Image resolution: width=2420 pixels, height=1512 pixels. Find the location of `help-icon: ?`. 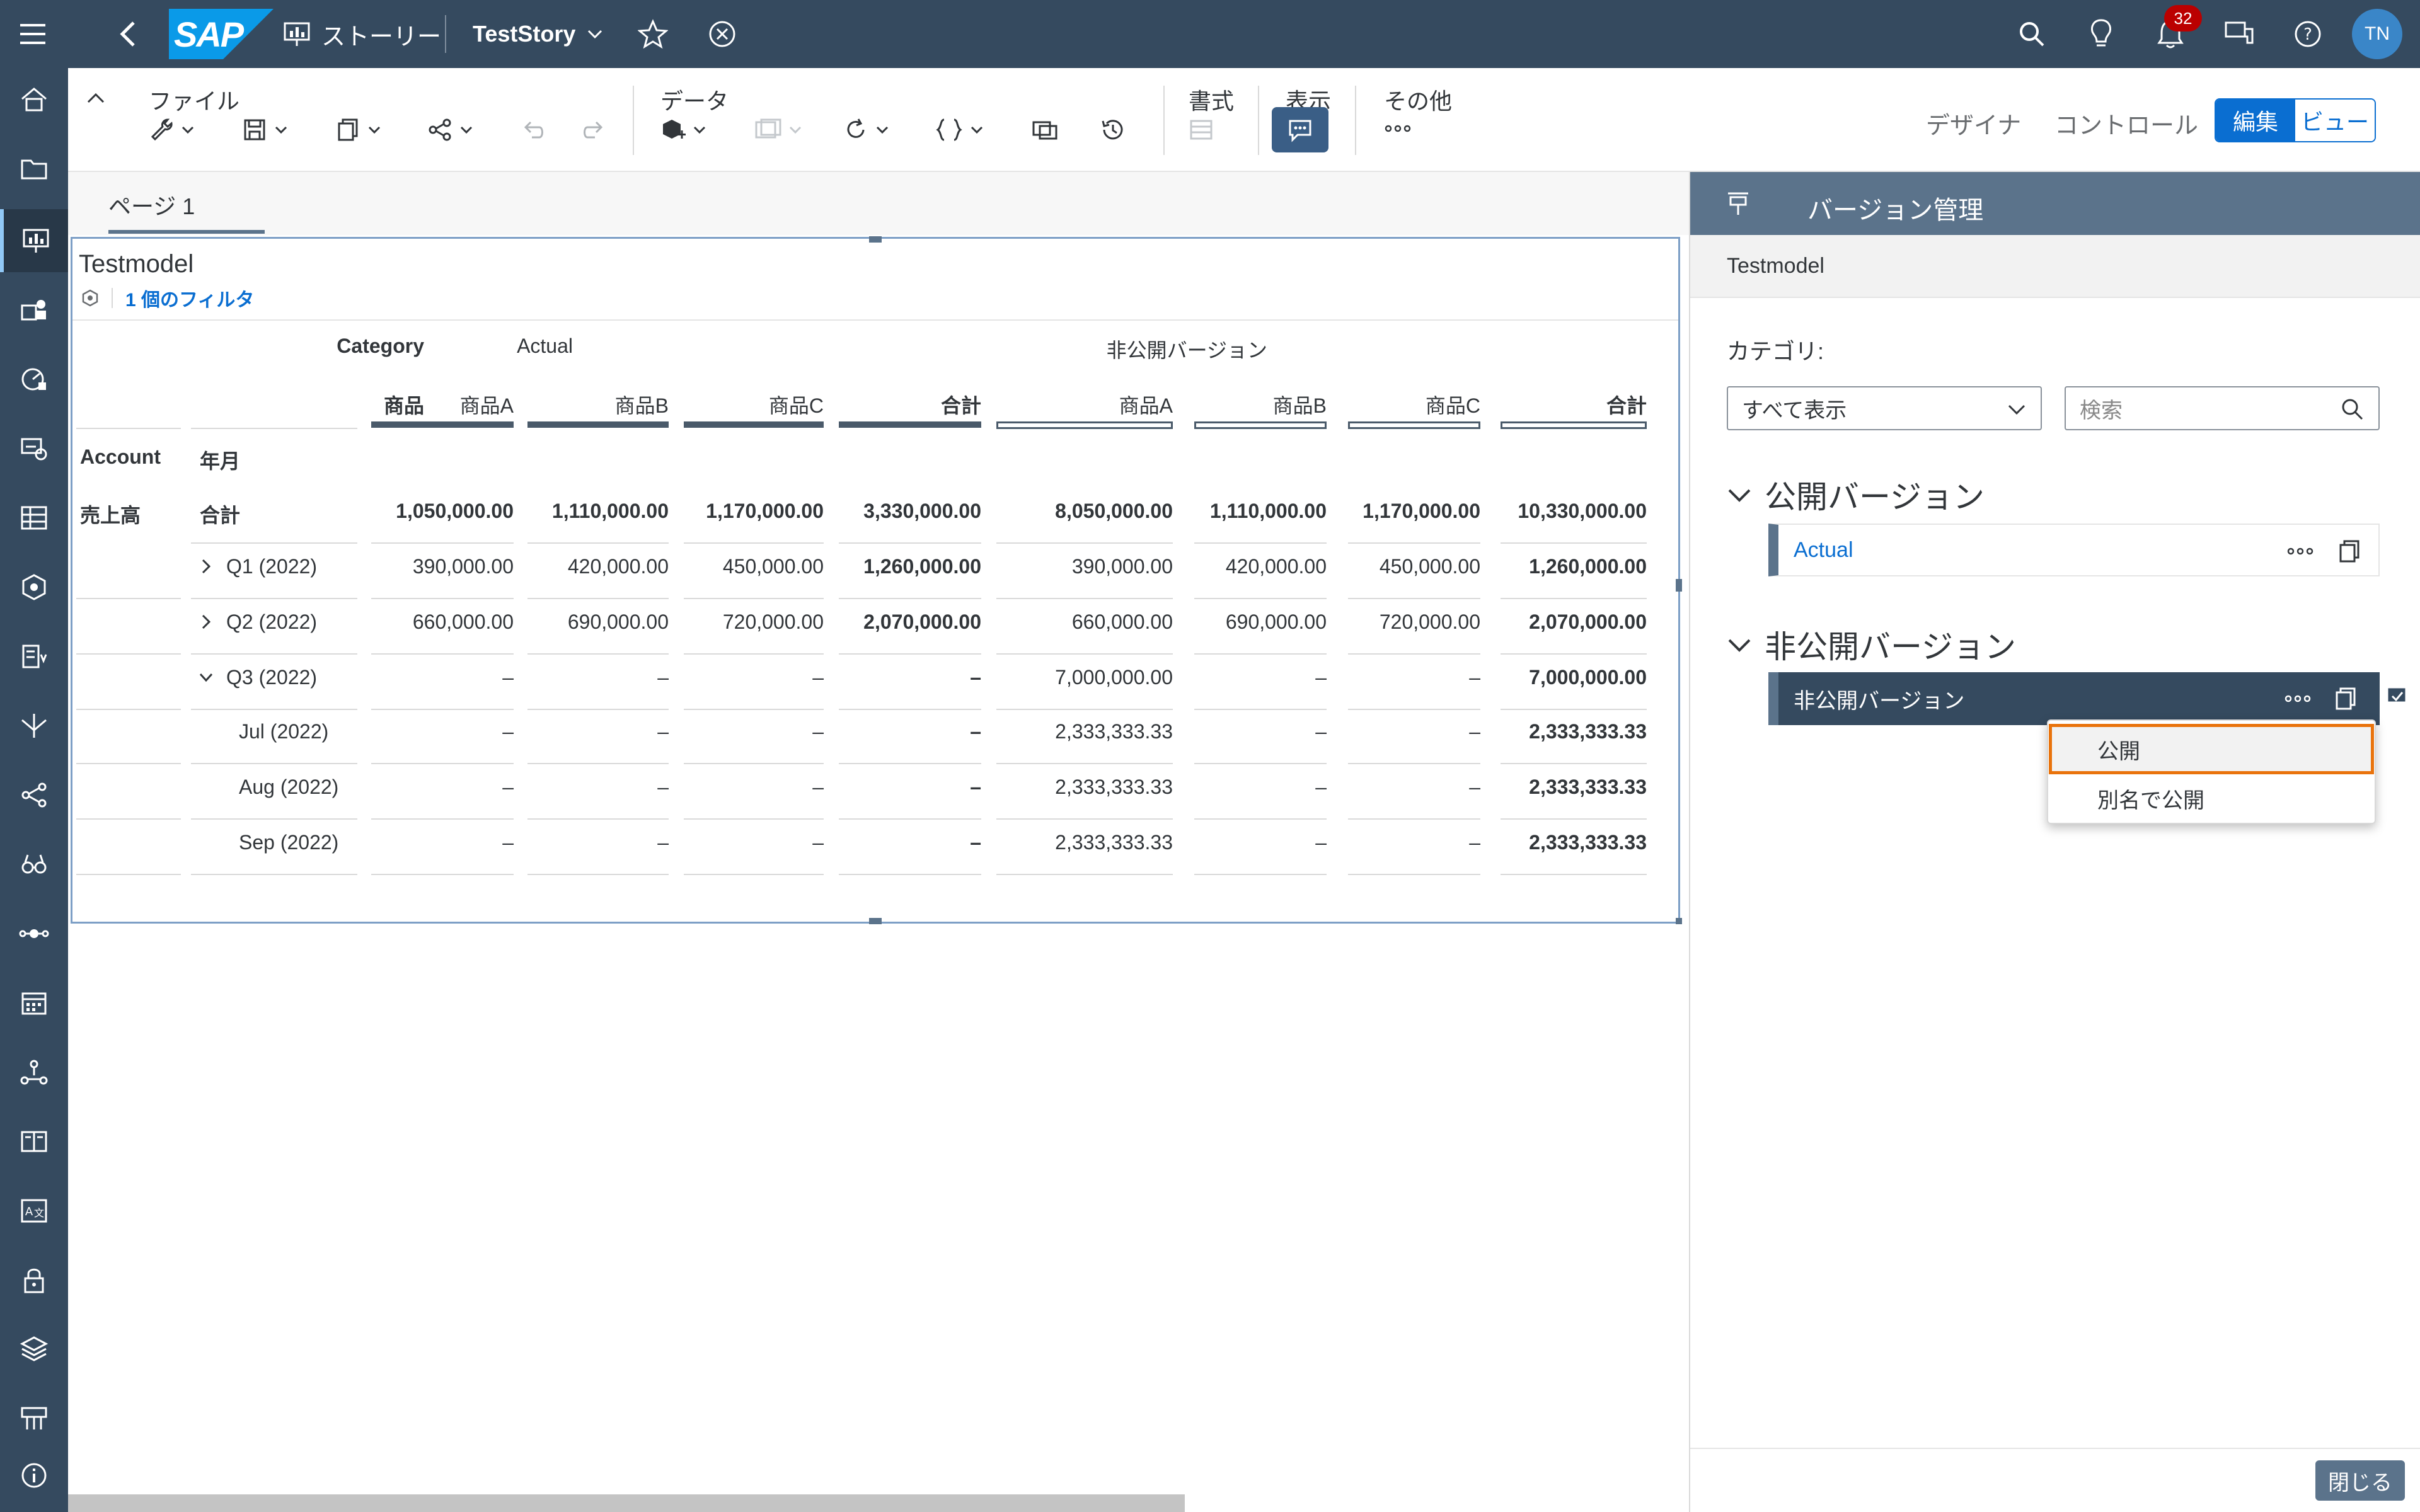

help-icon: ? is located at coordinates (2308, 34).